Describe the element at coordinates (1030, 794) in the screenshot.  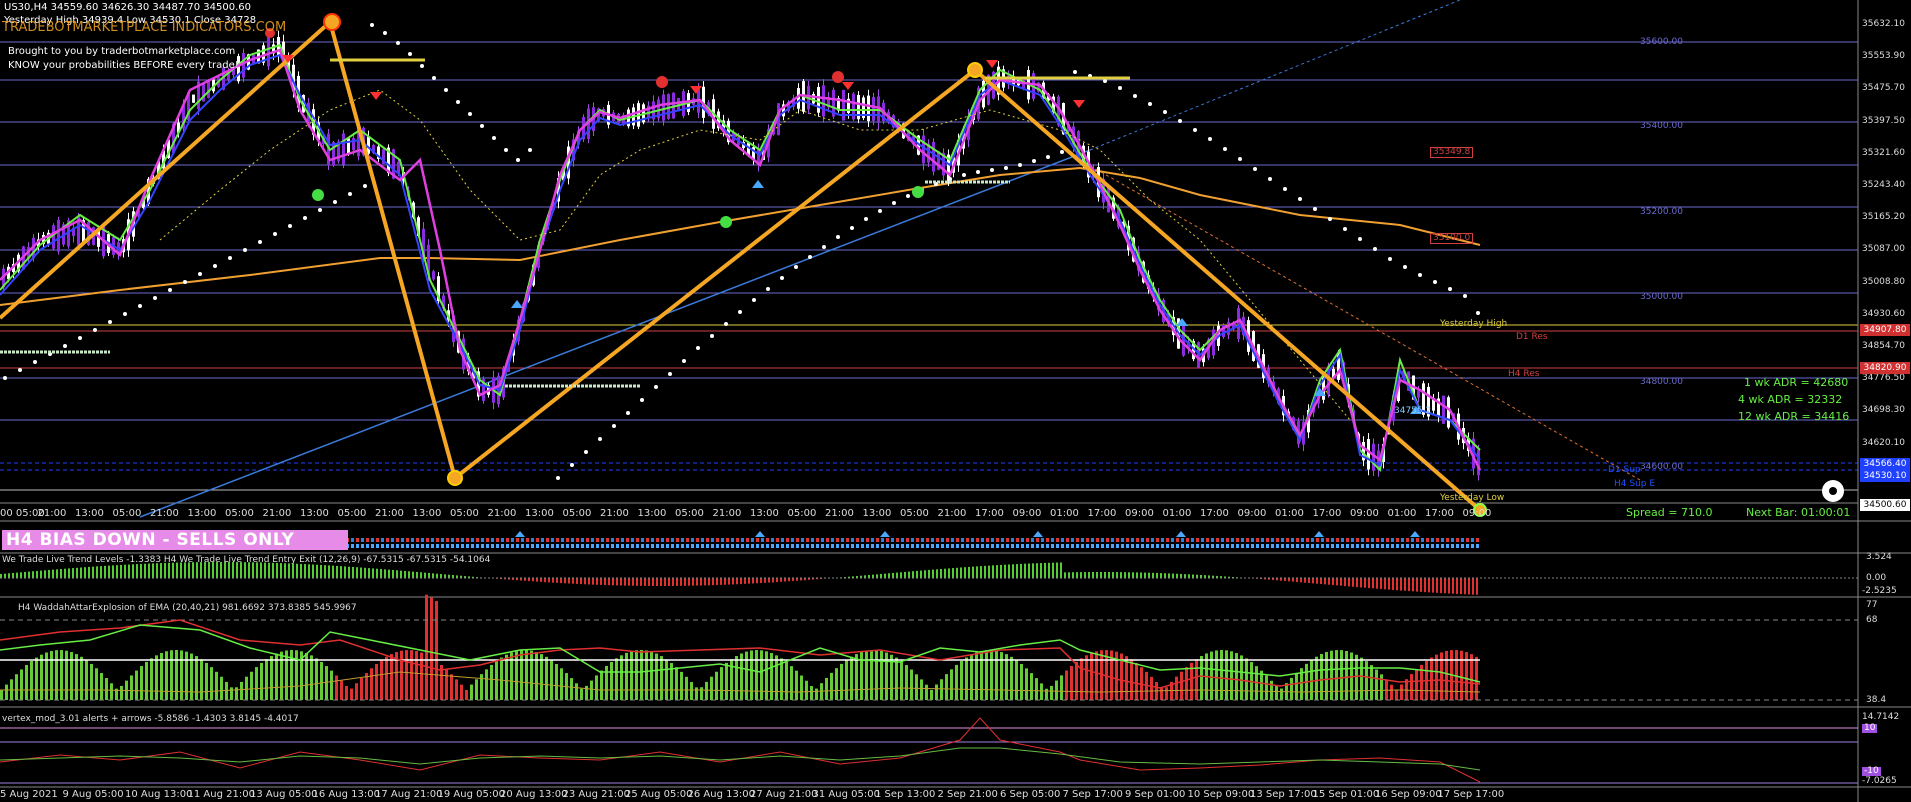
I see `time-axis-label: 6 Sep 05:00` at that location.